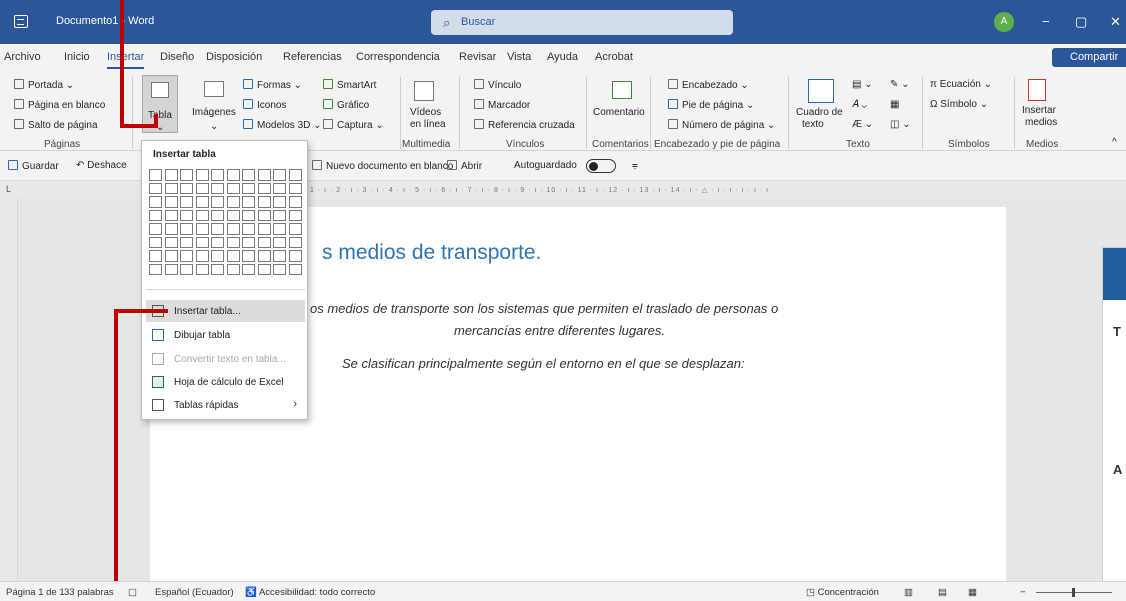 Image resolution: width=1126 pixels, height=601 pixels. I want to click on new-document-button: Nuevo documento en blanco, so click(382, 166).